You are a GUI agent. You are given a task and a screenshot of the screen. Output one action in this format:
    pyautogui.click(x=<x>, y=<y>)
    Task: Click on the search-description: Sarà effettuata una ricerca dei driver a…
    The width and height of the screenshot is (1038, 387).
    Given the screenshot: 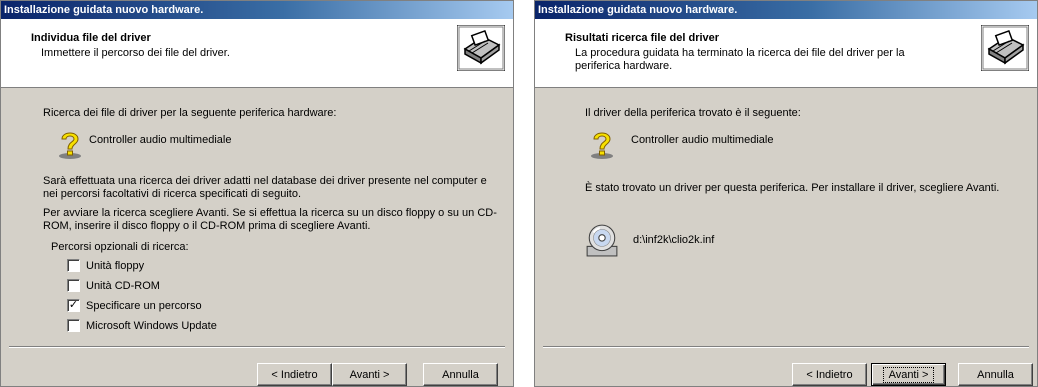 What is the action you would take?
    pyautogui.click(x=265, y=187)
    